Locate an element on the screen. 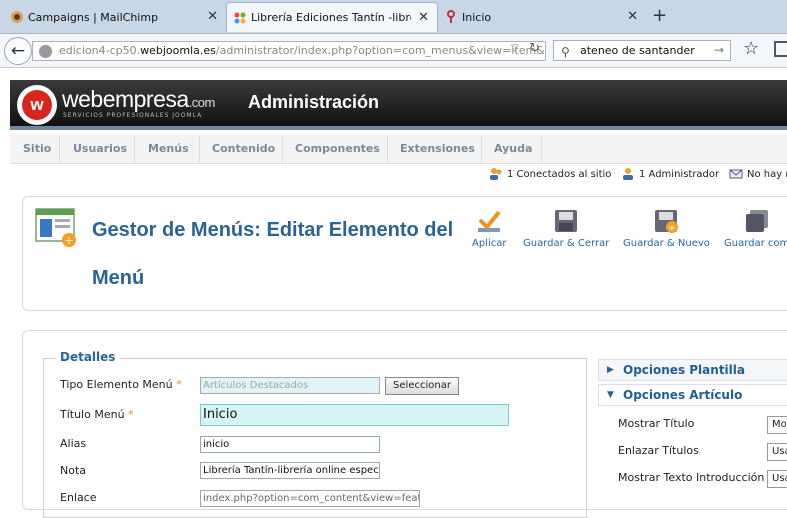  mailchimp-icon is located at coordinates (17, 17).